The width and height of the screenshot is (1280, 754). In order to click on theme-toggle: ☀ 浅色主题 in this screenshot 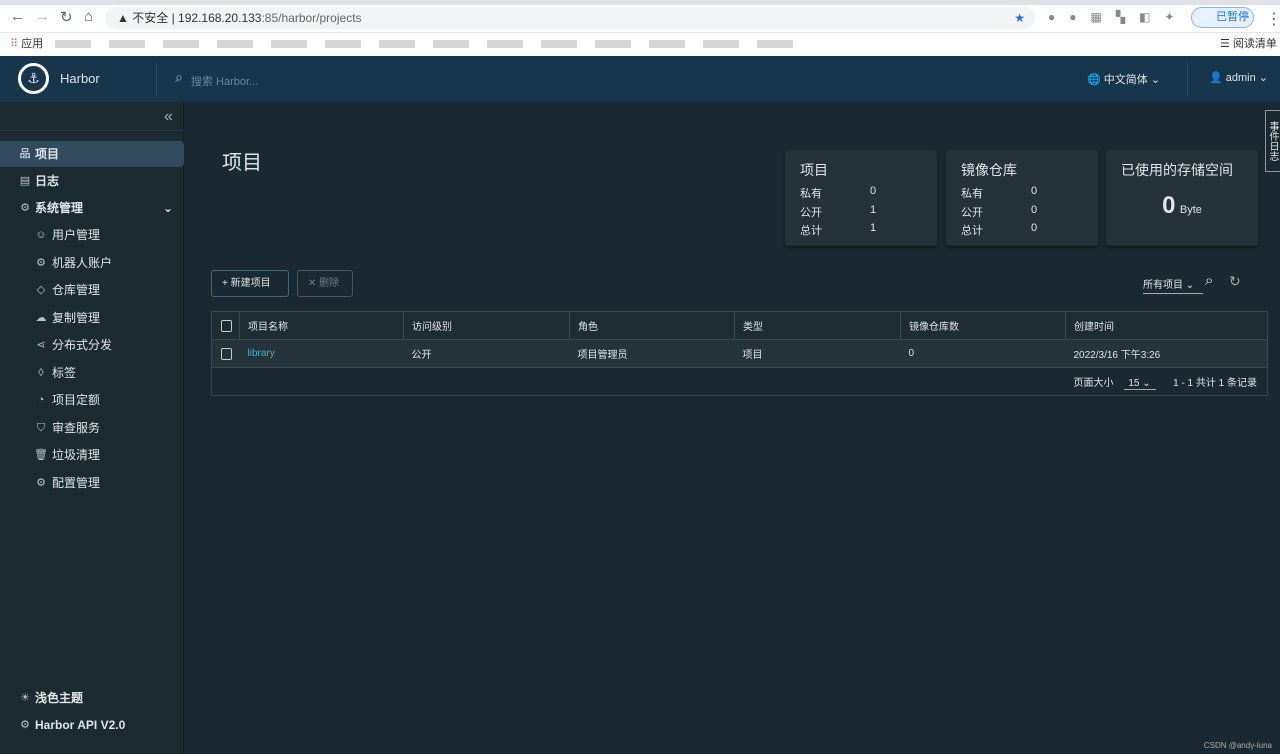, I will do `click(92, 698)`.